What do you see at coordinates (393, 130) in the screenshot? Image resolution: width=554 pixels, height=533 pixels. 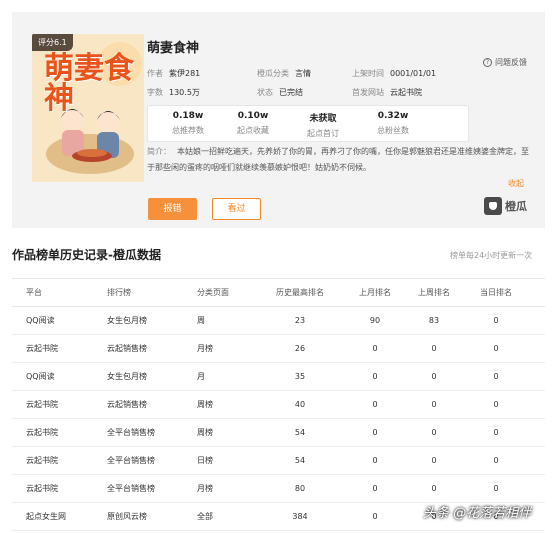 I see `stat-fans-label: 总粉丝数` at bounding box center [393, 130].